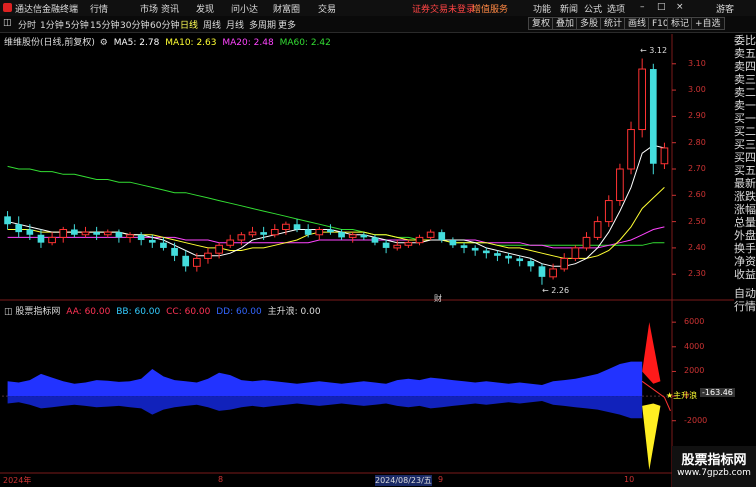  I want to click on zhushenglang-annotation: ★主升浪, so click(682, 395).